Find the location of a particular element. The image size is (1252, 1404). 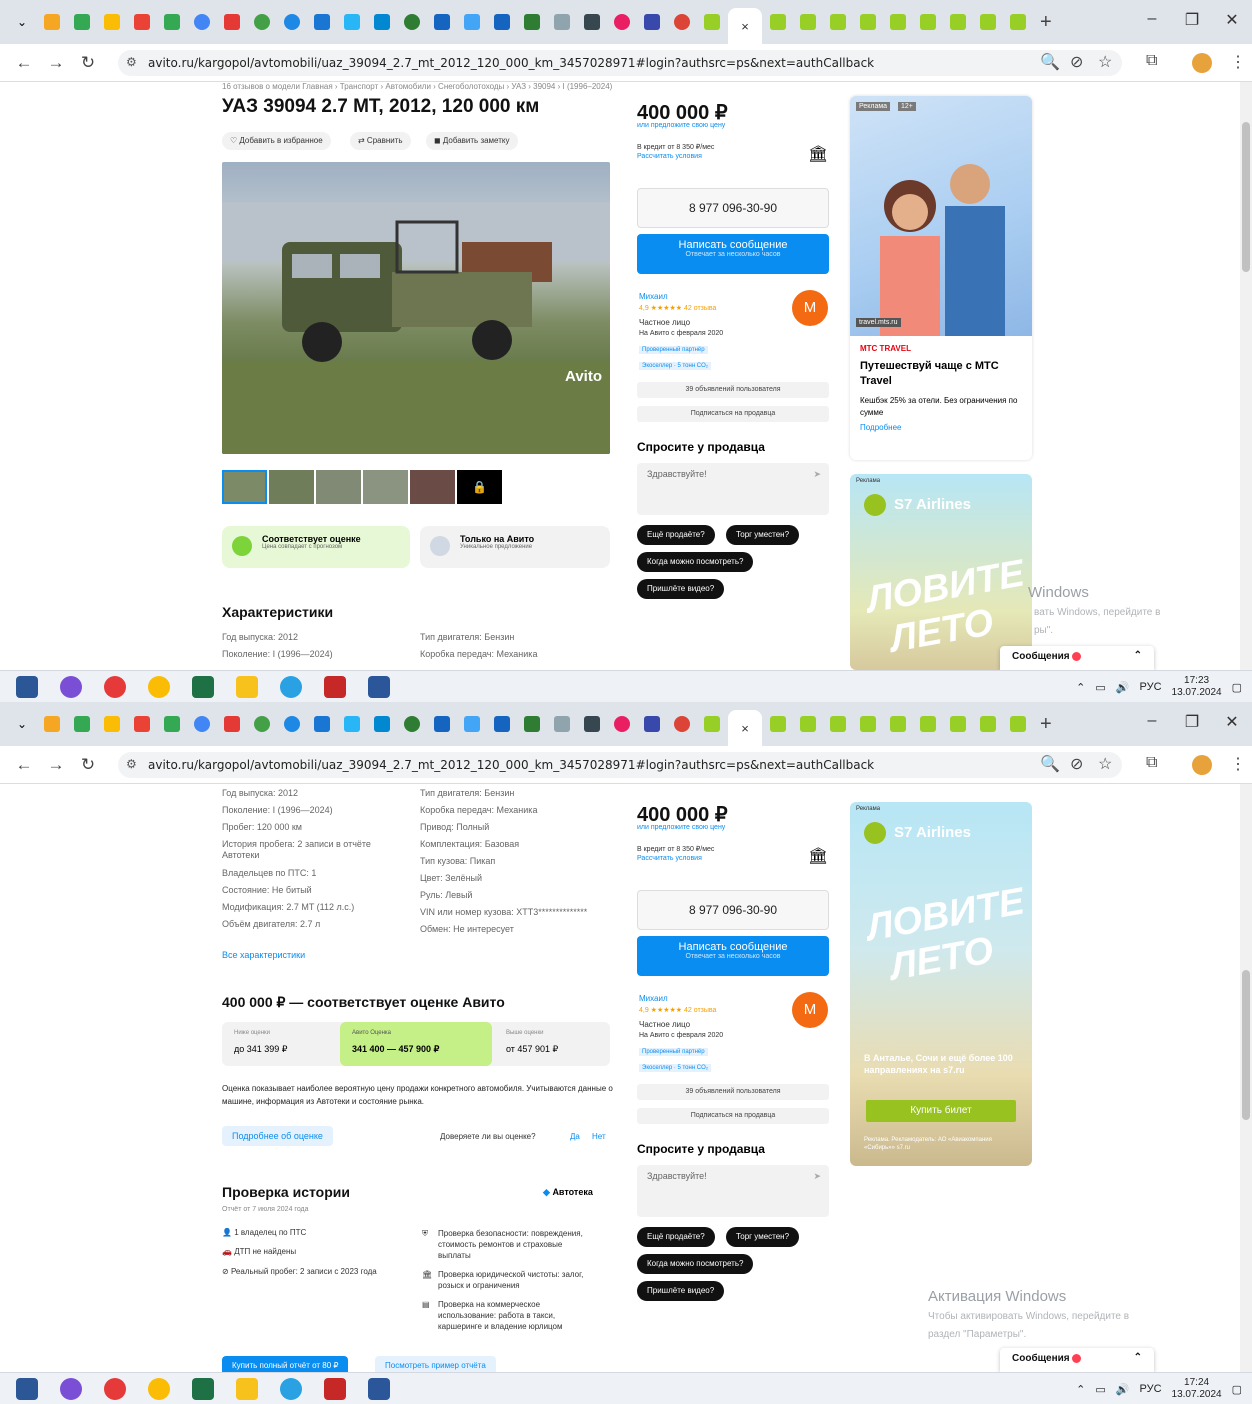

bookmark-star-icon: ☆ is located at coordinates (1105, 764).